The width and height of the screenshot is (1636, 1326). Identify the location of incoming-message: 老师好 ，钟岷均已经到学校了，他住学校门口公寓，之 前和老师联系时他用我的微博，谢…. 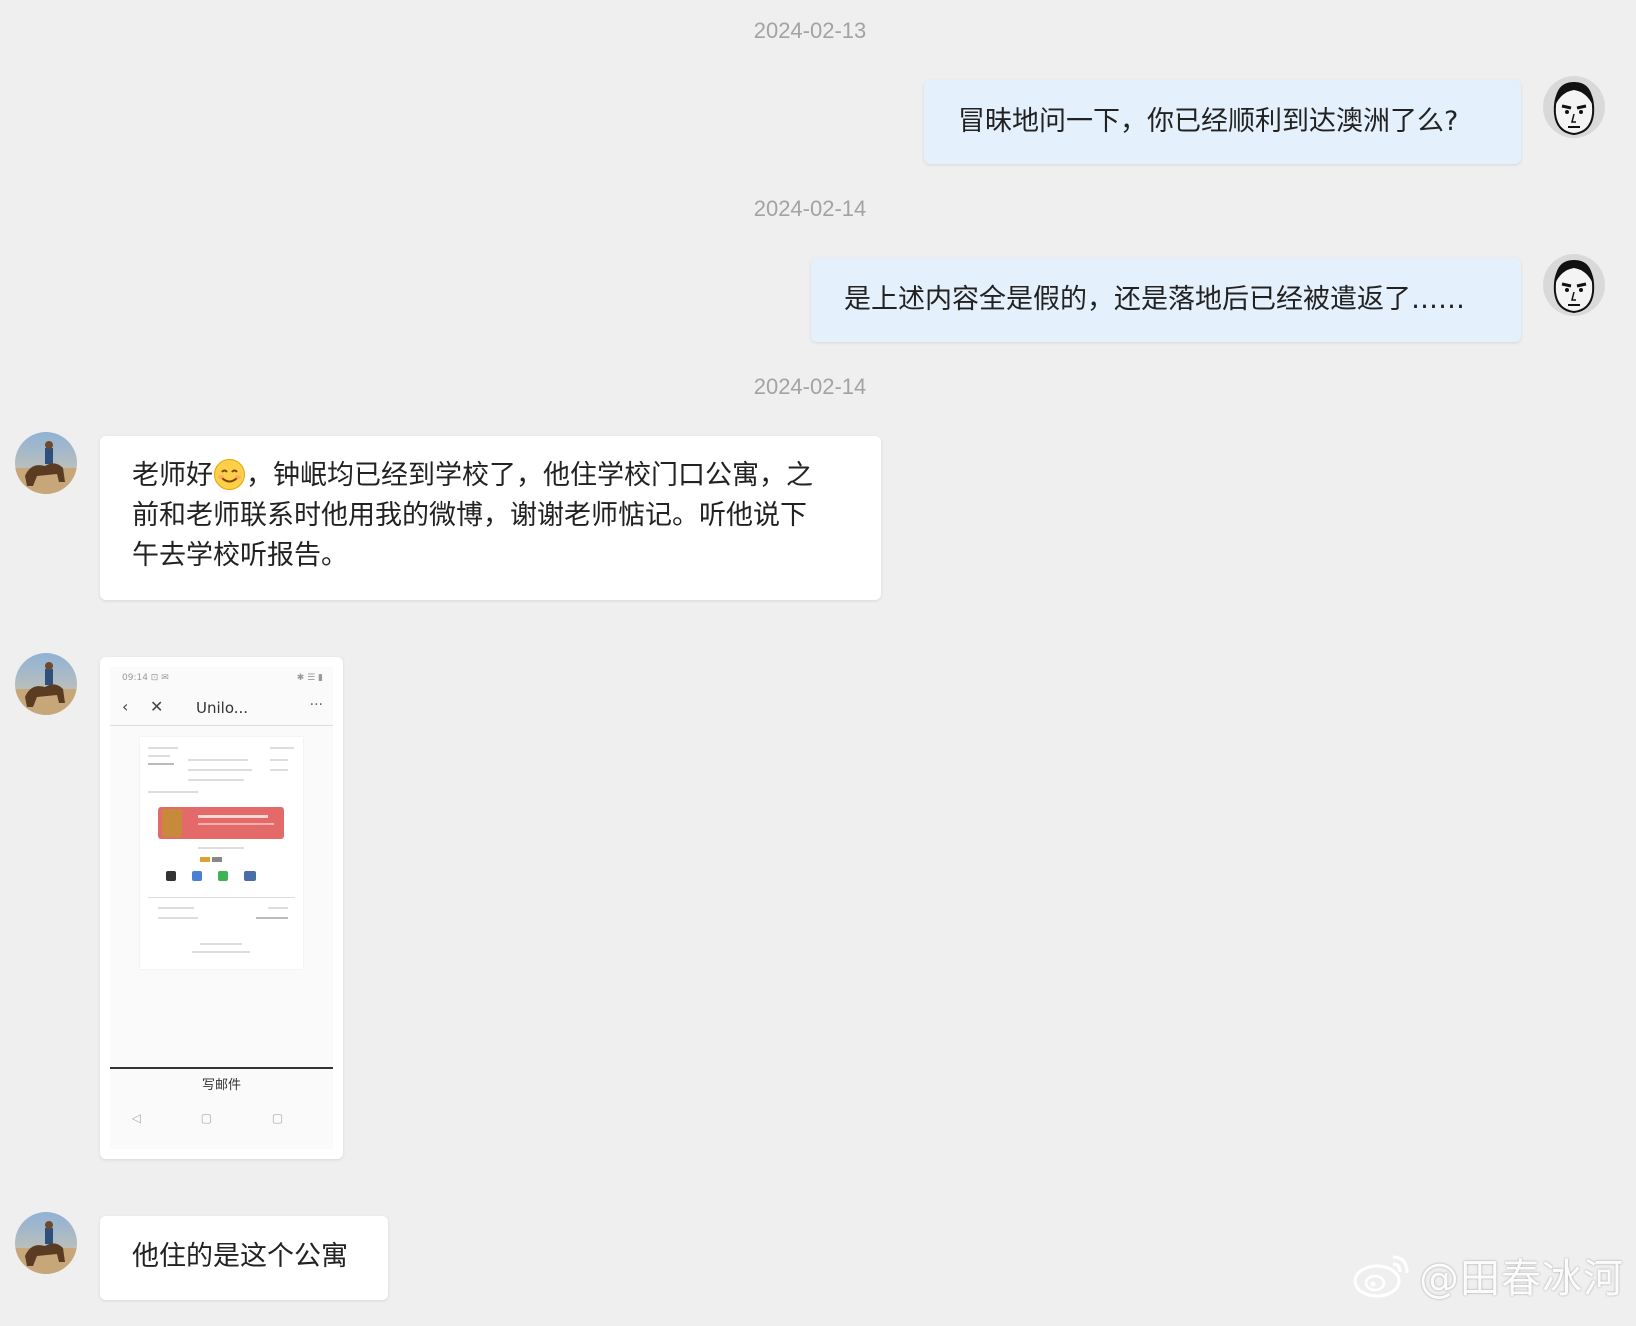
(490, 518).